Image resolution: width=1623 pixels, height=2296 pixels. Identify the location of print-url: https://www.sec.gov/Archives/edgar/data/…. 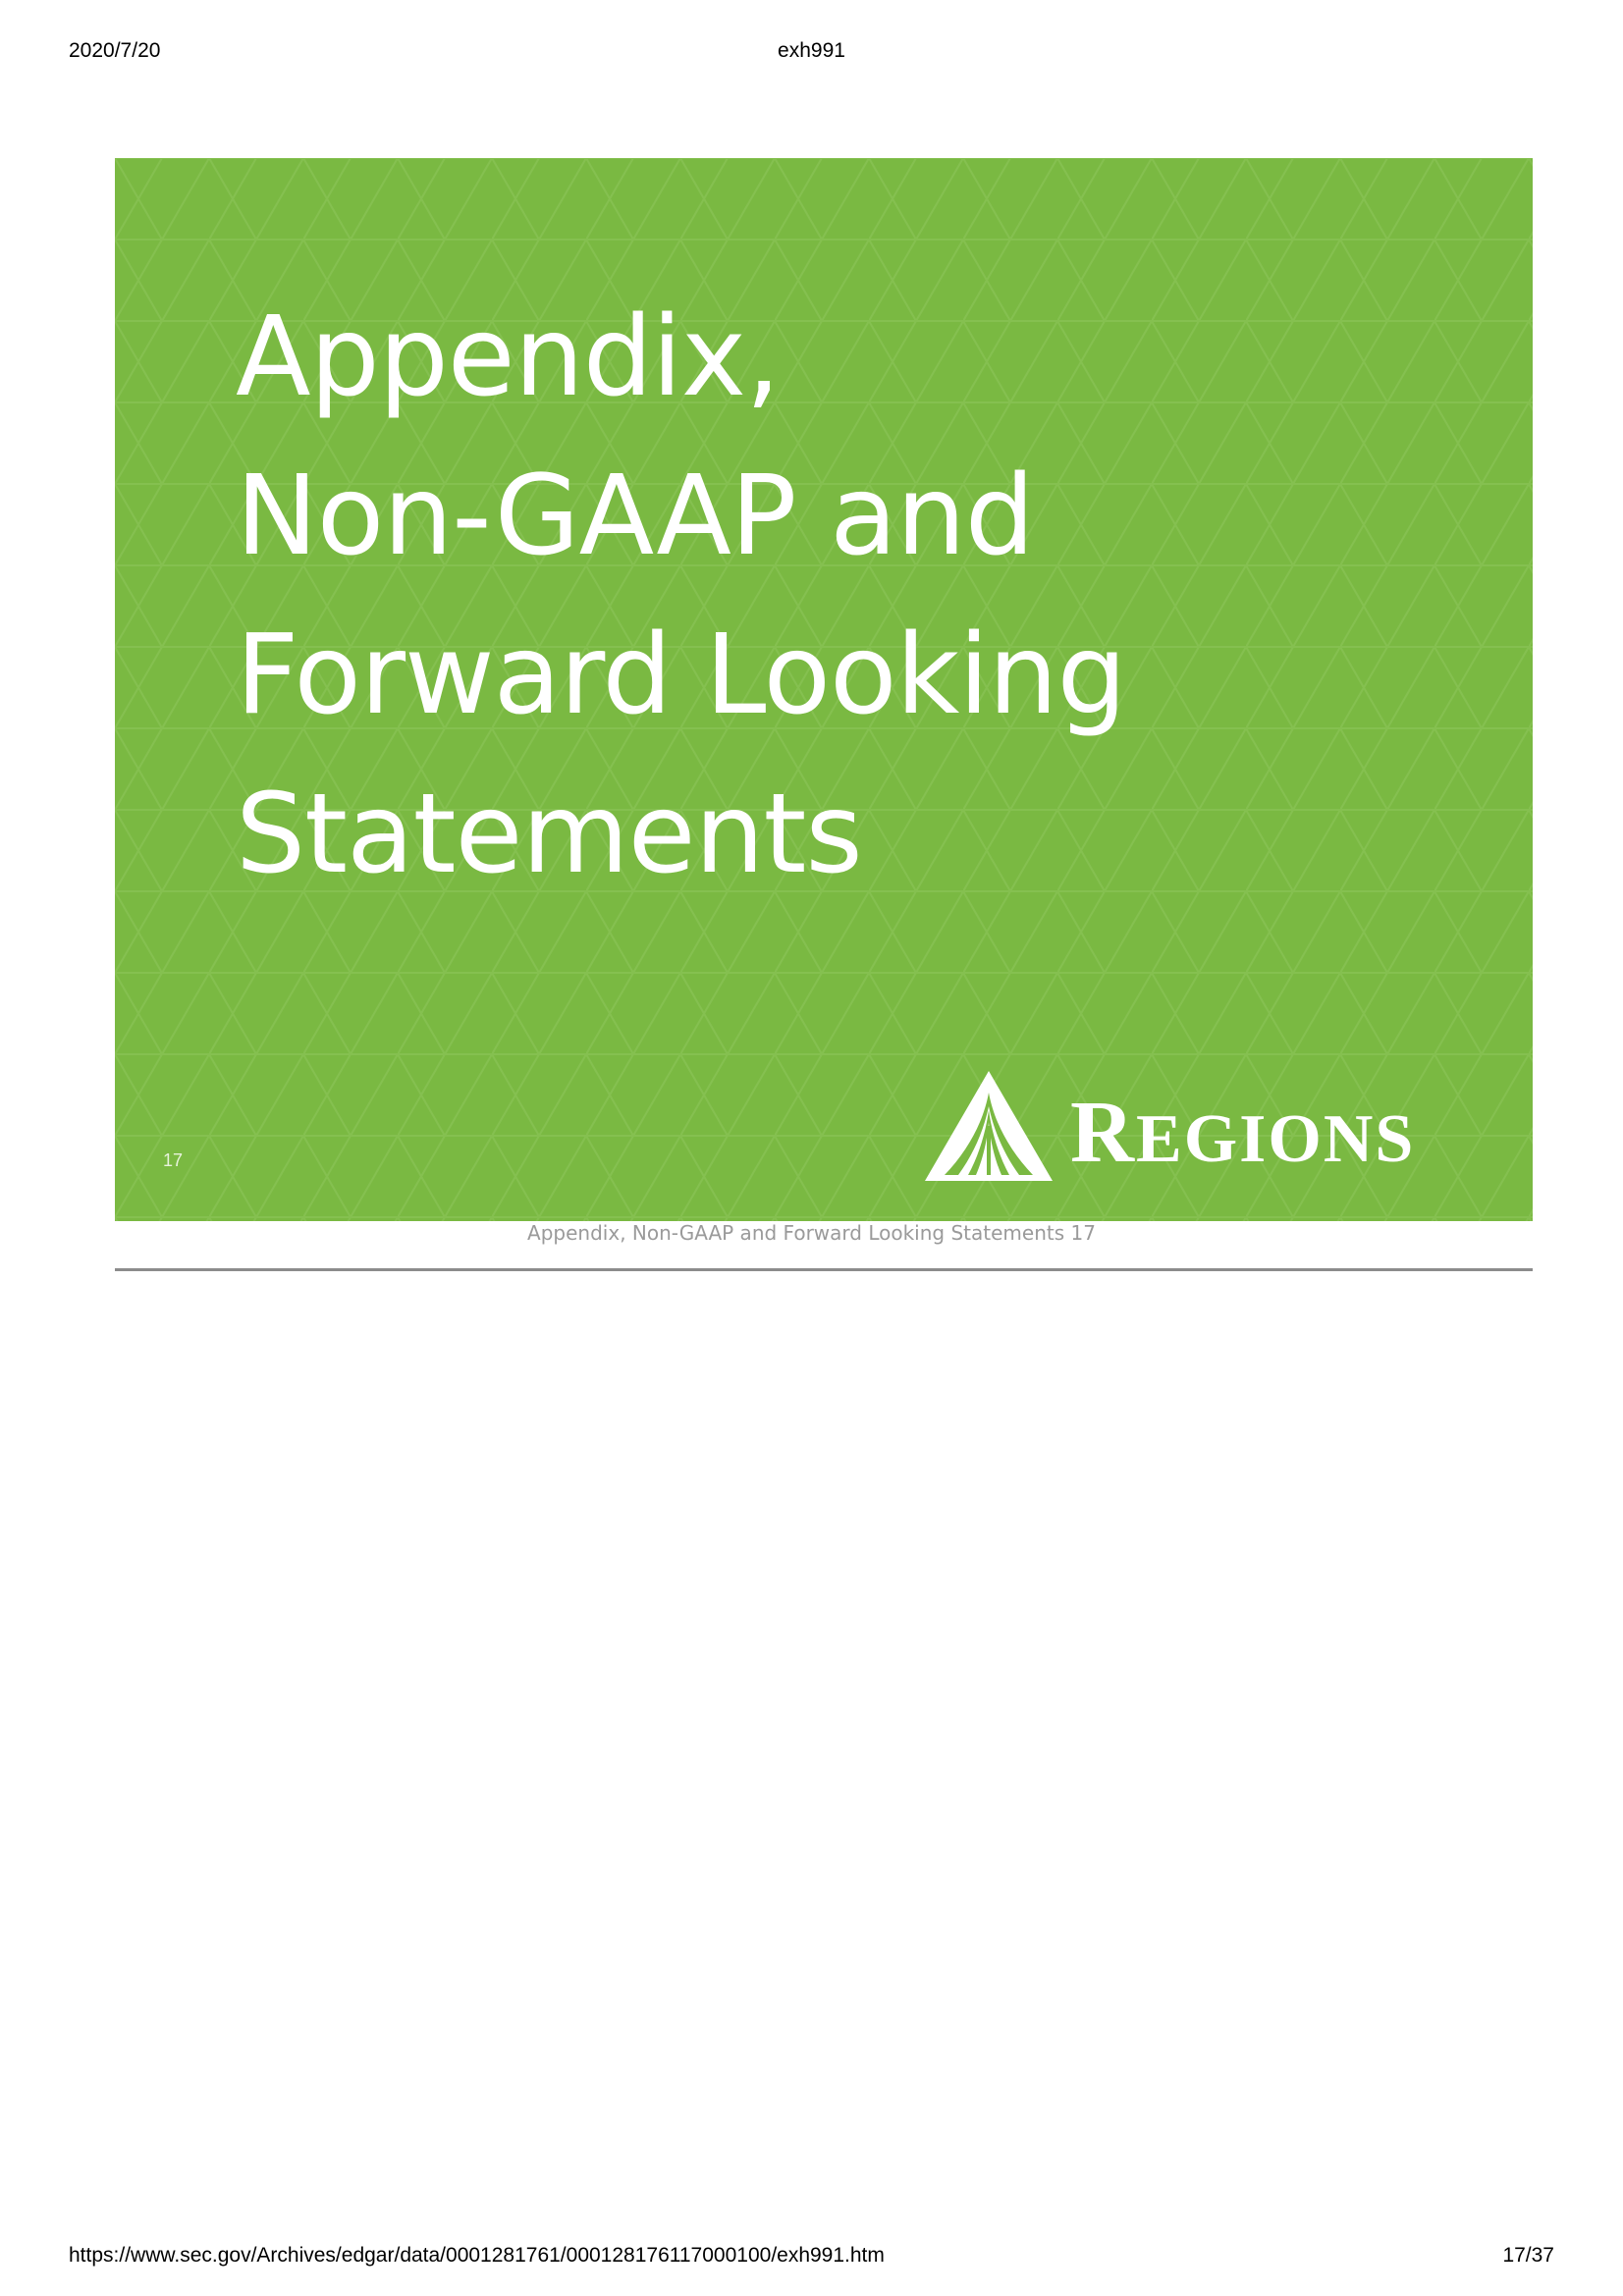
(477, 2255).